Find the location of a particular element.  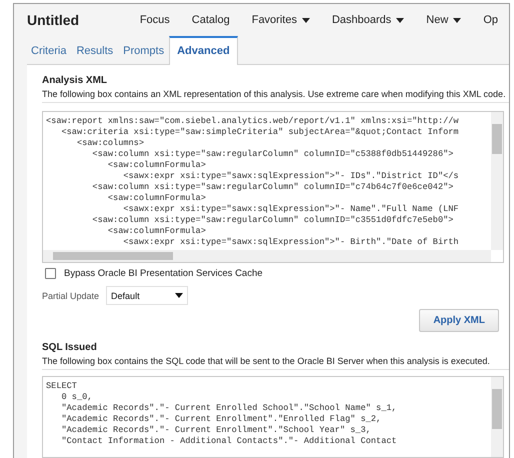

tab: Results is located at coordinates (94, 52).